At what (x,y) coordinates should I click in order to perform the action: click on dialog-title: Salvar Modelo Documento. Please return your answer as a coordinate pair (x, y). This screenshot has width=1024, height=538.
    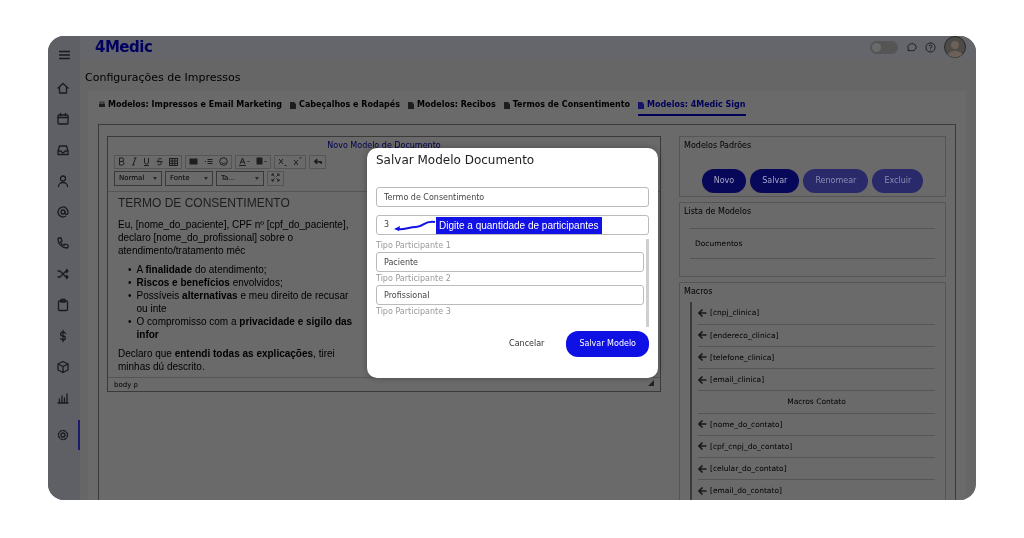
    Looking at the image, I should click on (456, 160).